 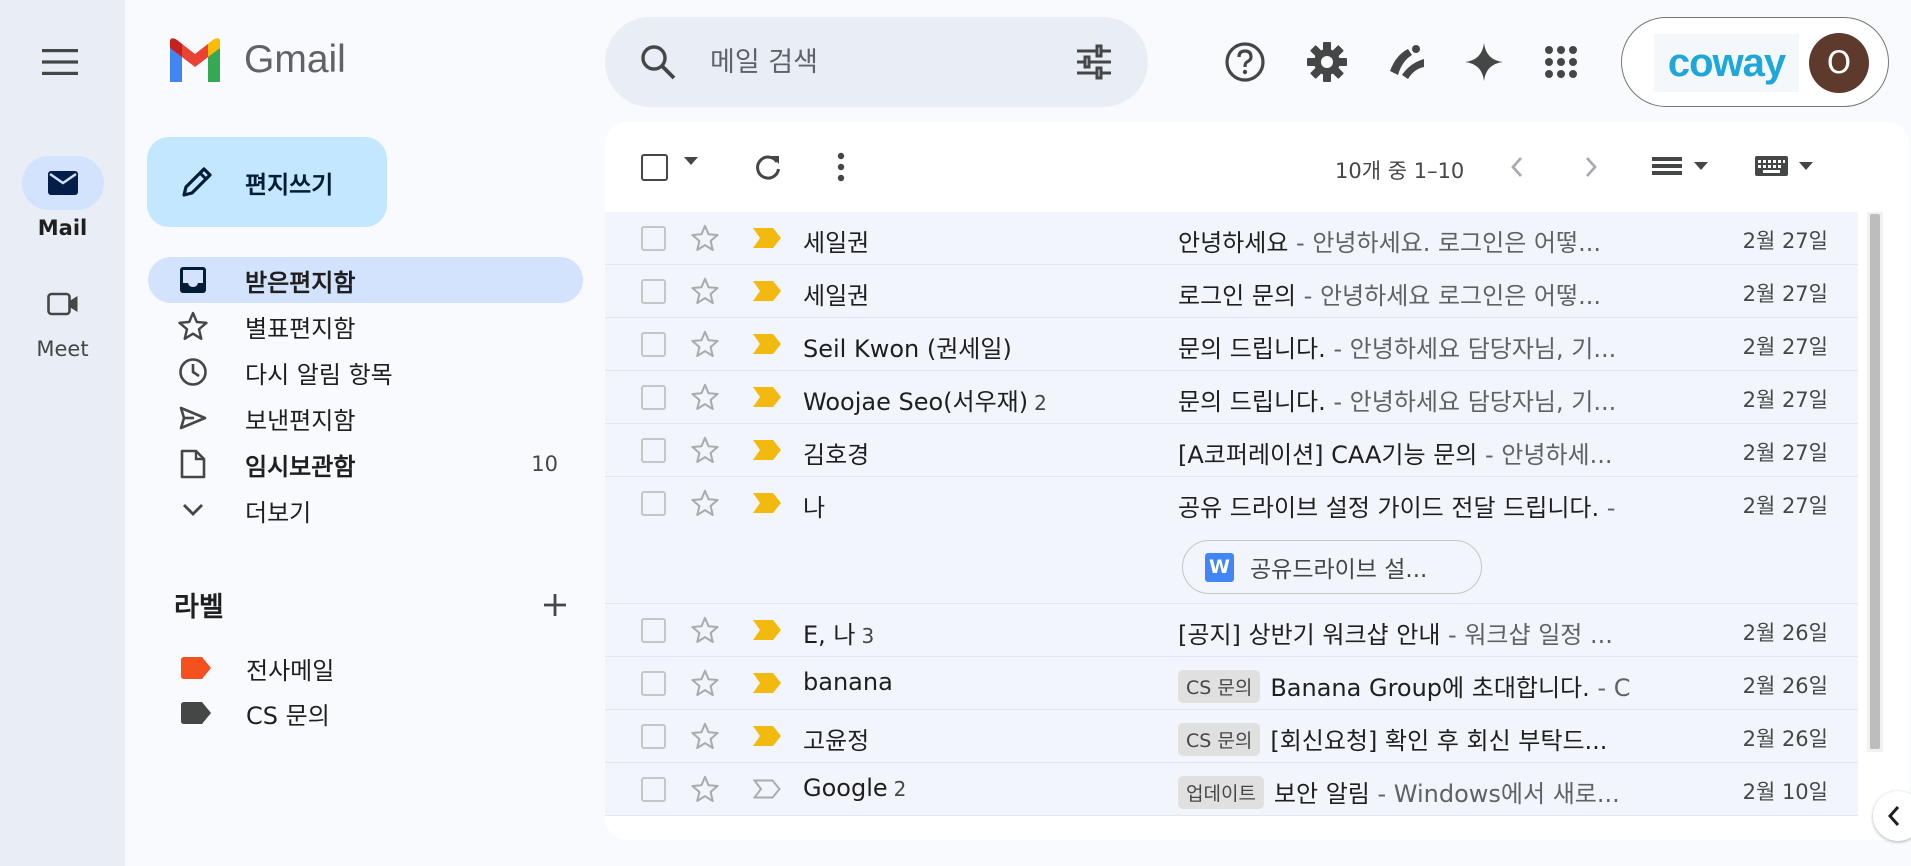 What do you see at coordinates (1785, 294) in the screenshot?
I see `email-date: 2월 27일` at bounding box center [1785, 294].